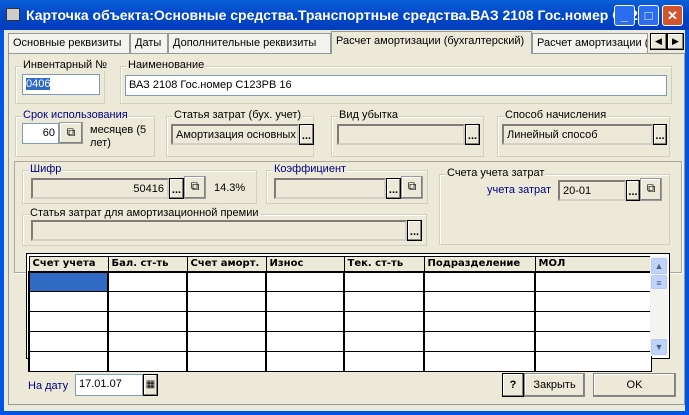 The height and width of the screenshot is (415, 689). I want to click on app-icon, so click(13, 14).